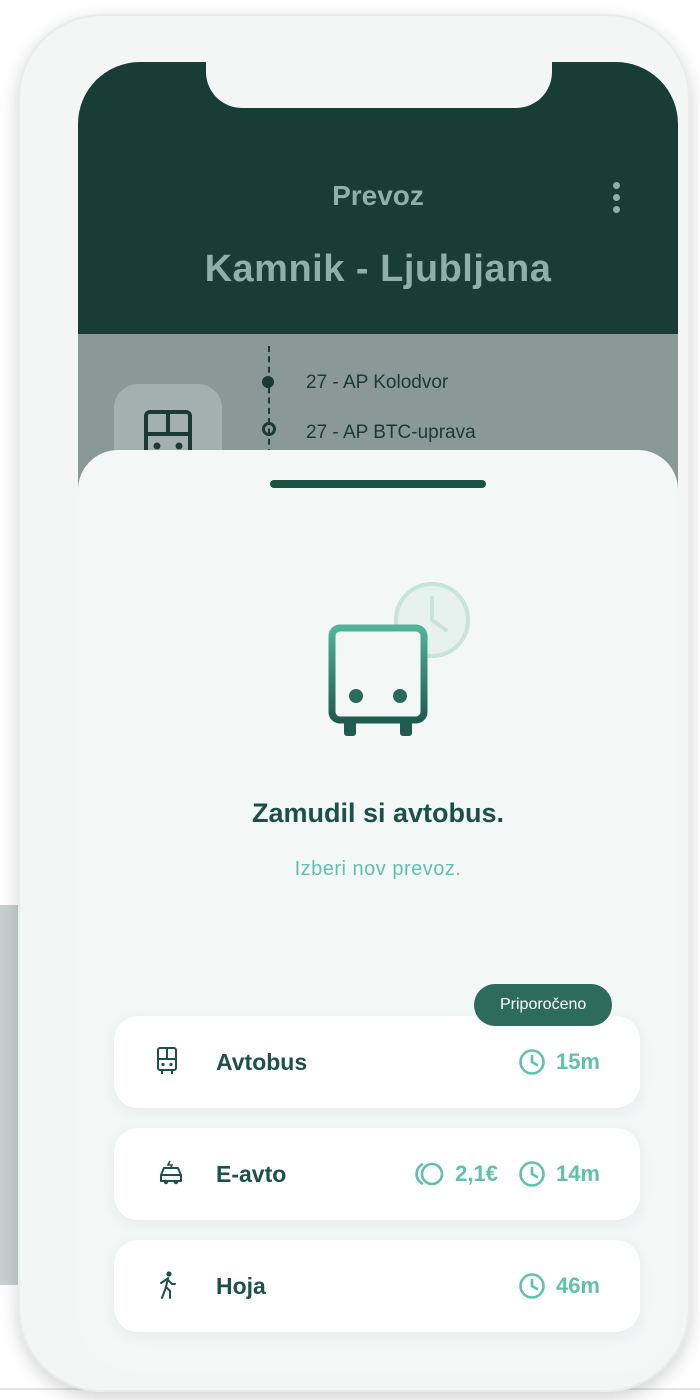  What do you see at coordinates (378, 269) in the screenshot?
I see `route-title: Kamnik - Ljubljana` at bounding box center [378, 269].